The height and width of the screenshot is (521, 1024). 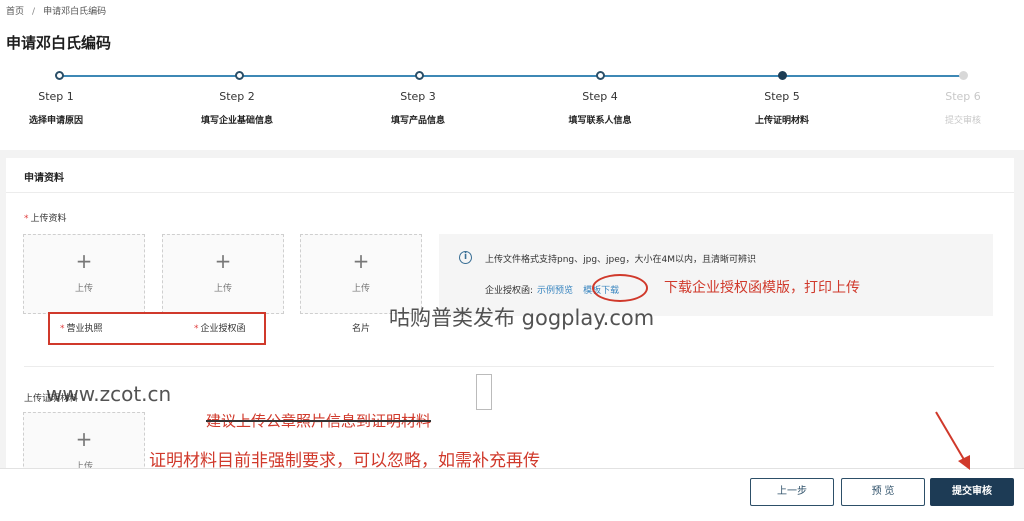 What do you see at coordinates (952, 440) in the screenshot?
I see `annotation-arrow-icon` at bounding box center [952, 440].